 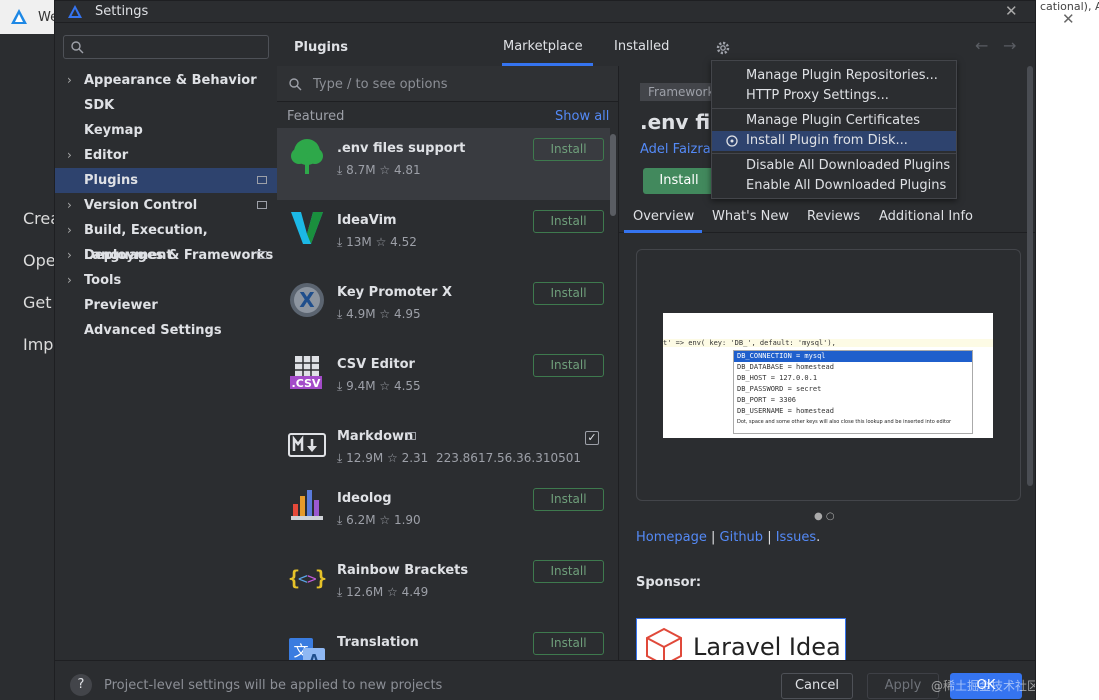 What do you see at coordinates (679, 149) in the screenshot?
I see `vendor-link: Adel Faizrak` at bounding box center [679, 149].